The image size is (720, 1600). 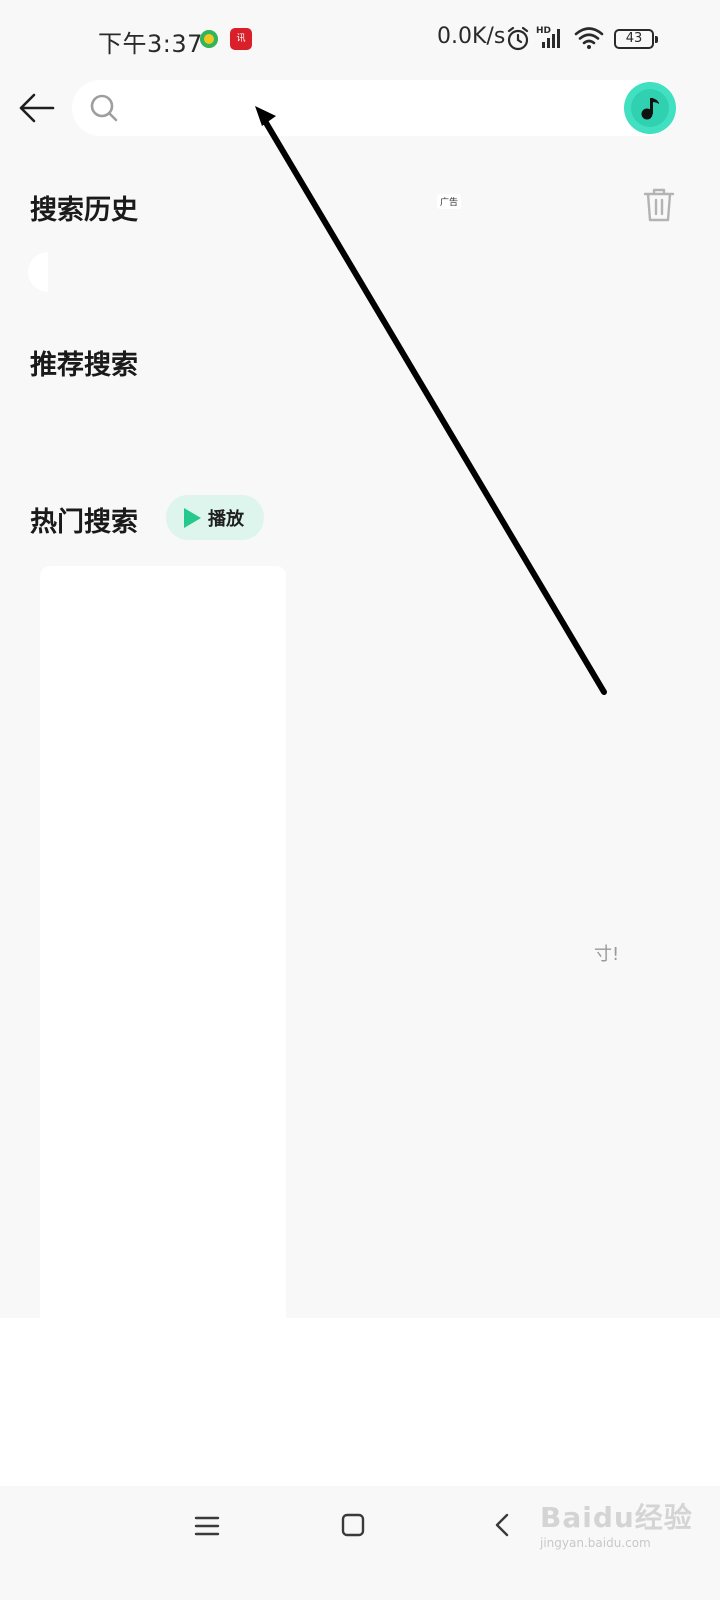 I want to click on watermark: Baidu经验 jingyan.baidu.com, so click(x=625, y=1528).